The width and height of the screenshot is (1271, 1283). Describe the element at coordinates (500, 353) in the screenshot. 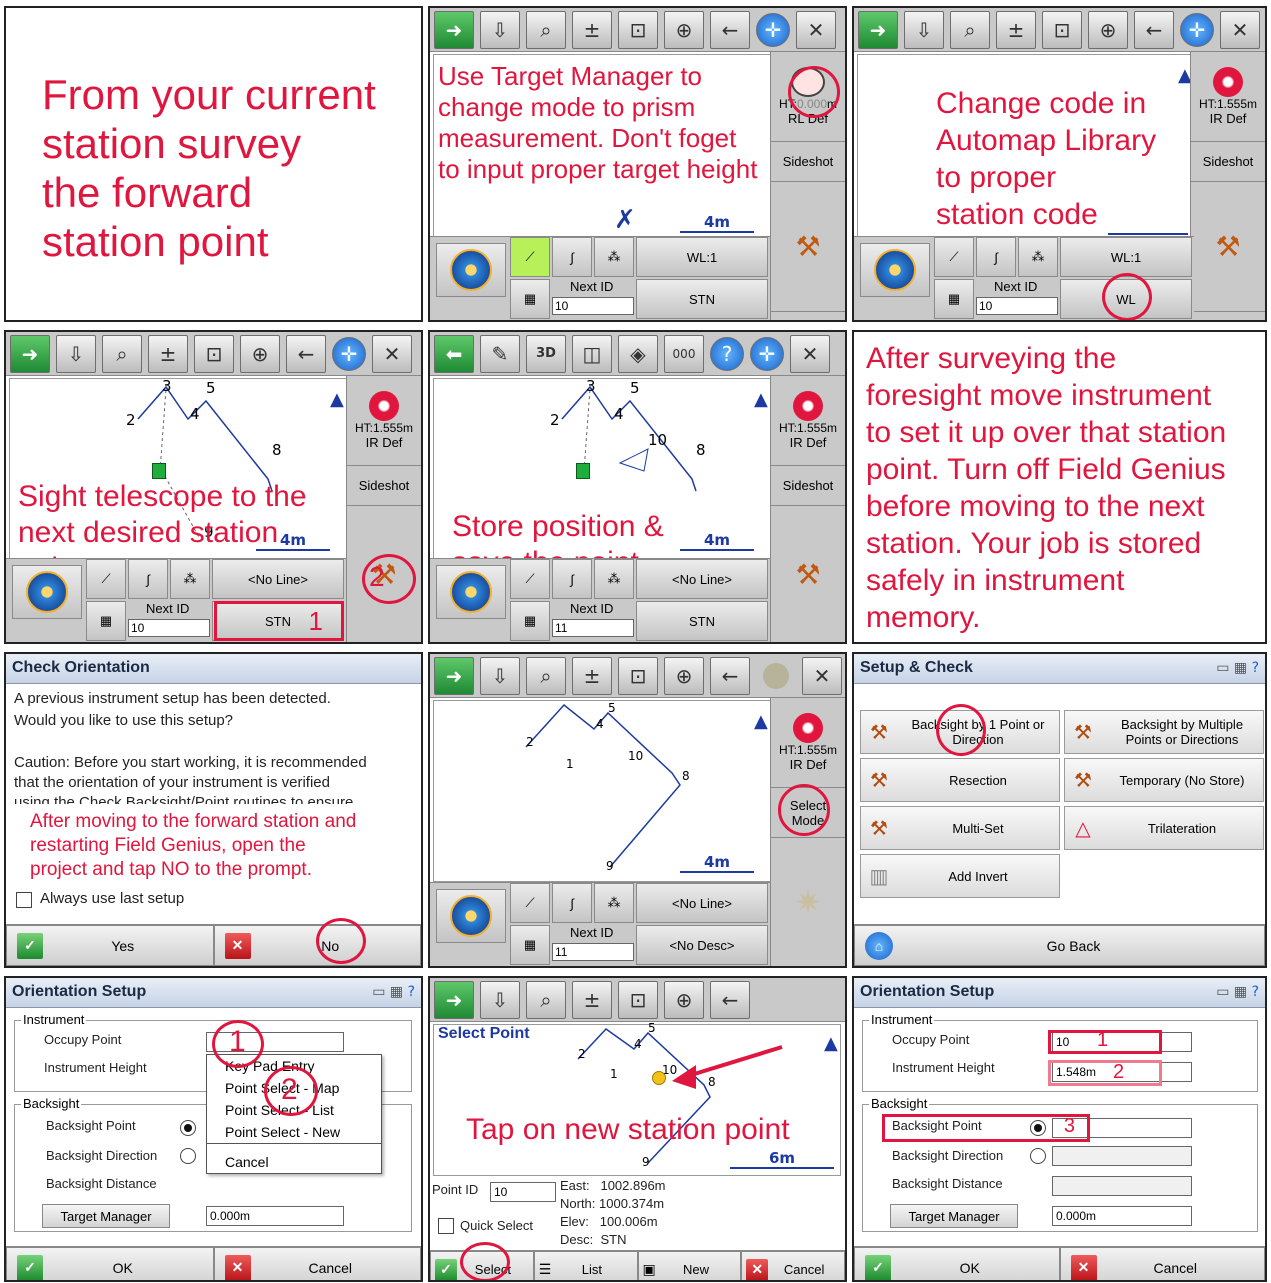

I see `snap-icon: ✎` at that location.